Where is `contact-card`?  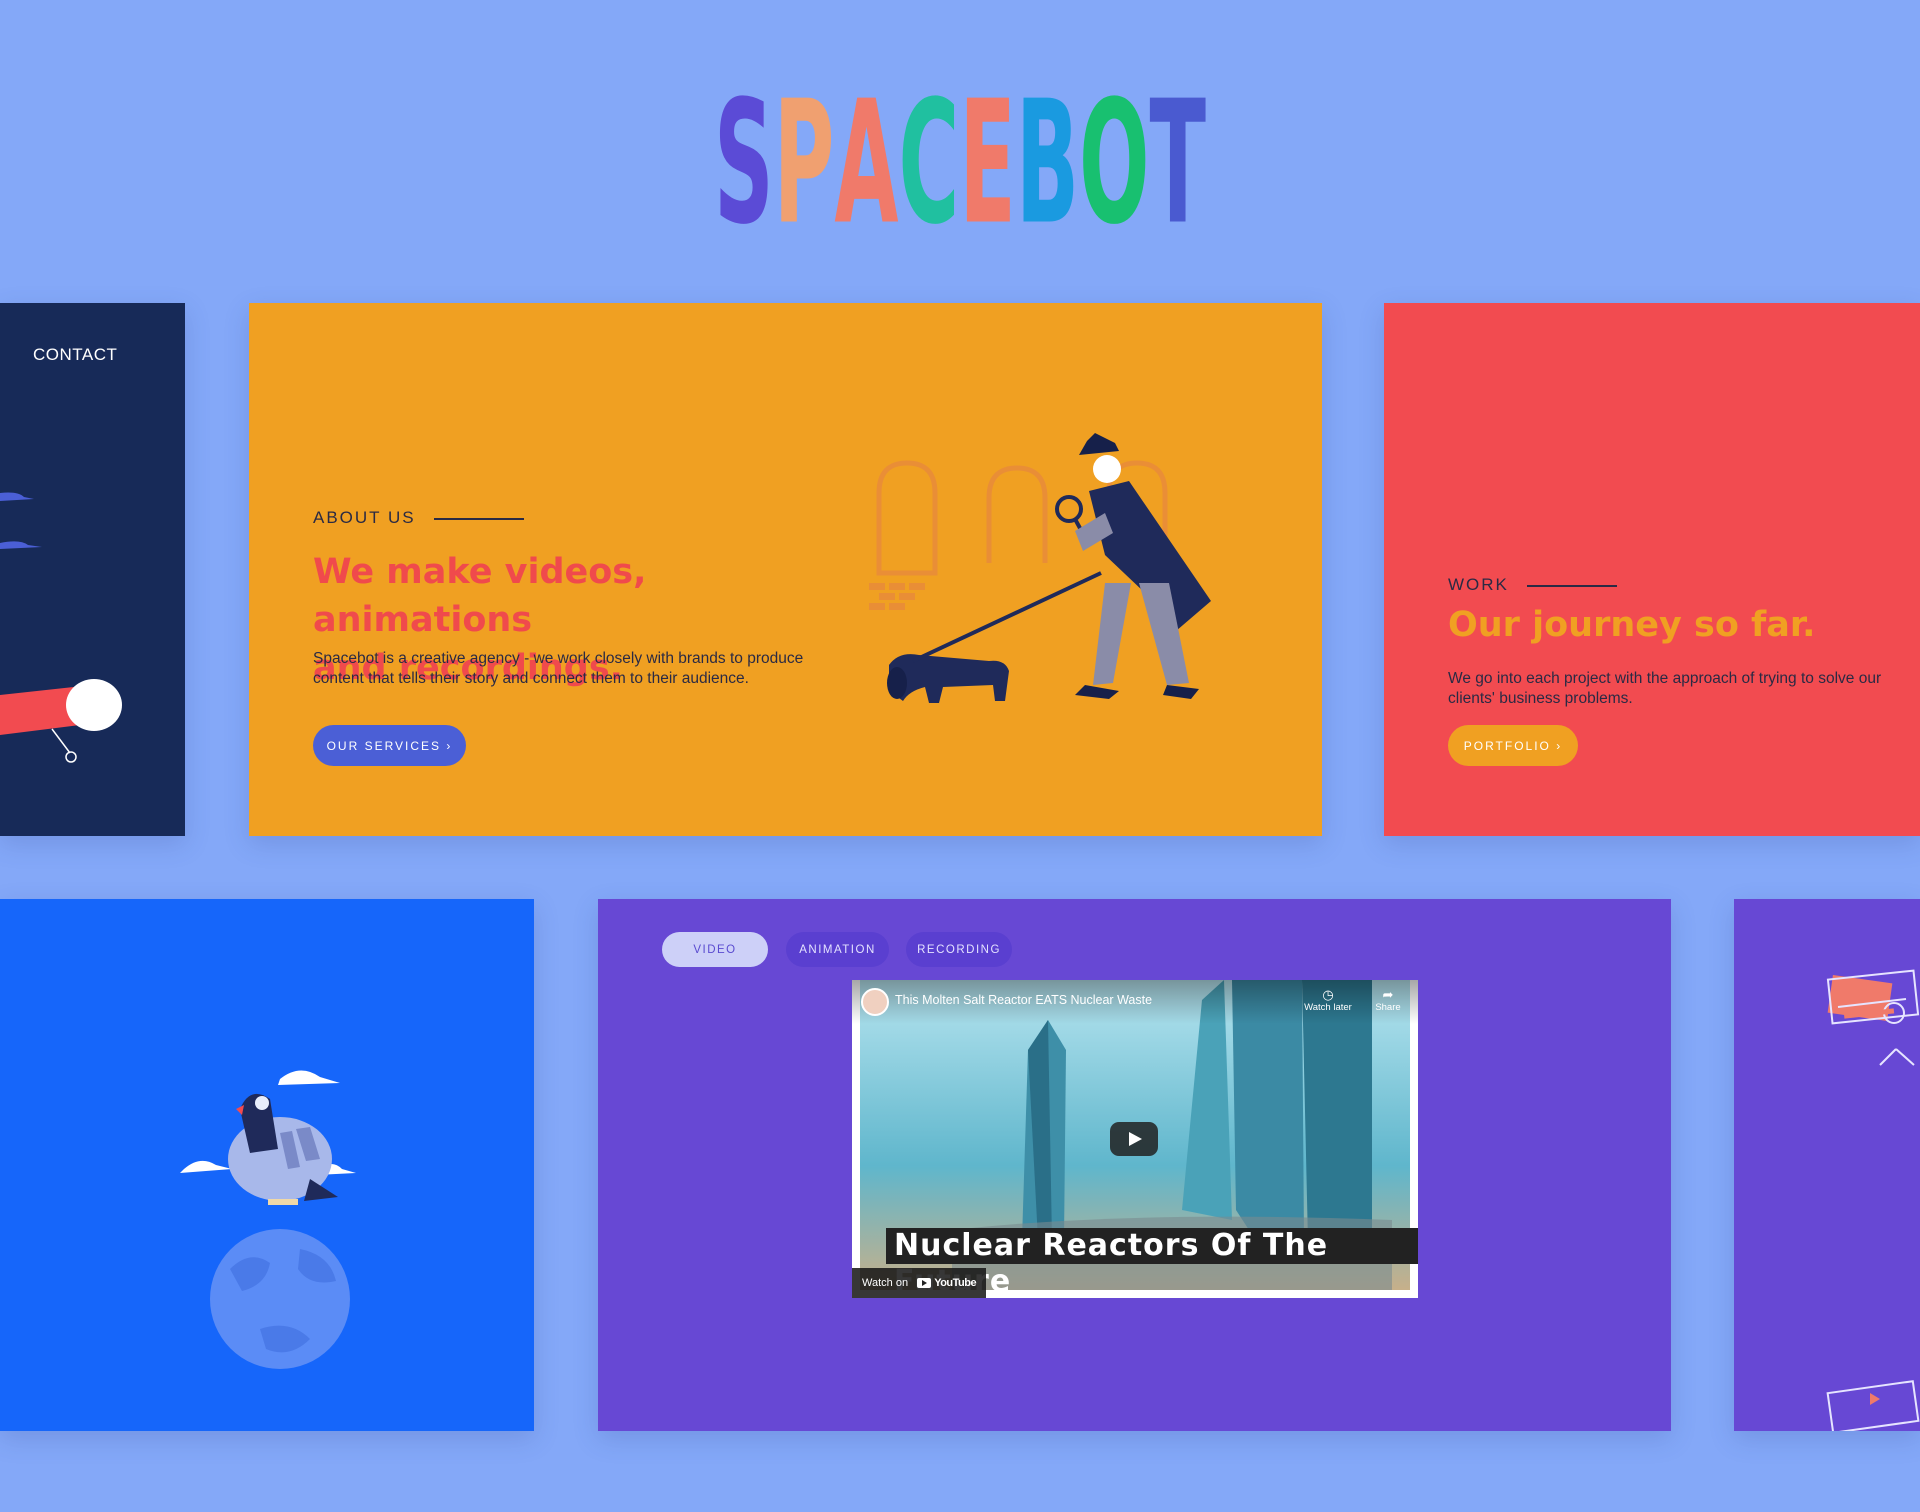
contact-card is located at coordinates (92, 569).